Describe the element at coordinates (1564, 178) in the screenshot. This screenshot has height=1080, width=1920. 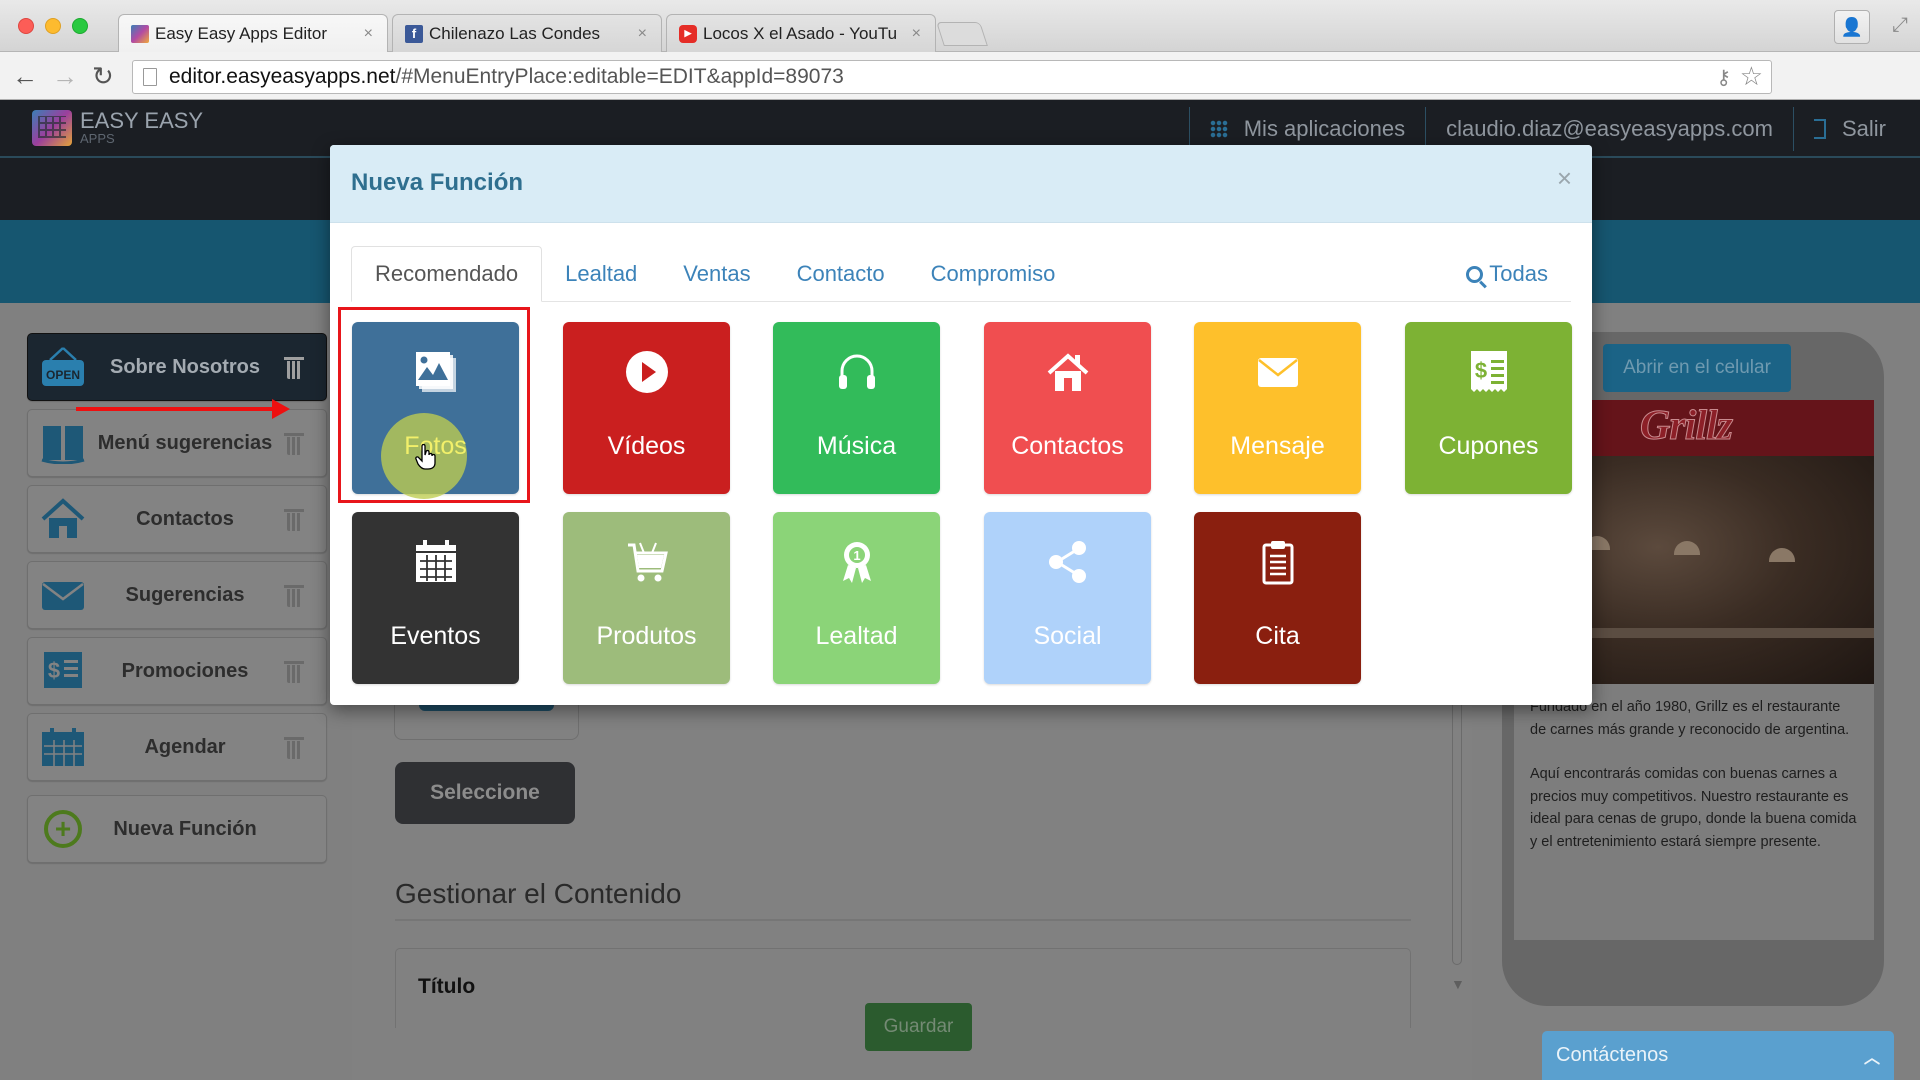
I see `close-icon: ×` at that location.